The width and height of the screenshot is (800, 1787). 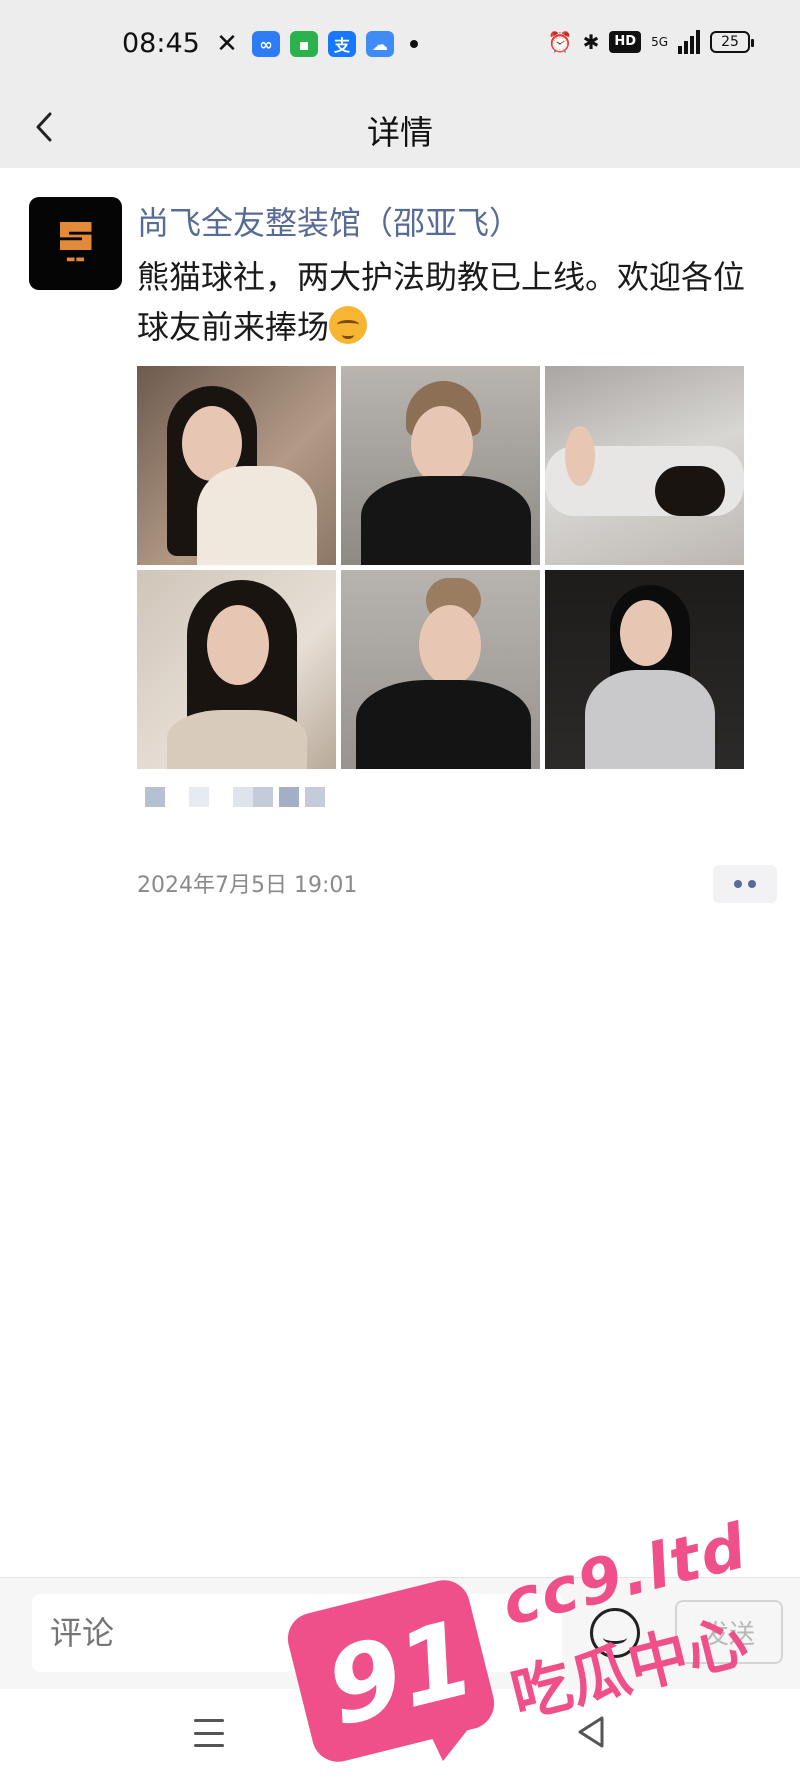 What do you see at coordinates (329, 221) in the screenshot?
I see `post-author: 尚飞全友整装馆（邵亚飞）` at bounding box center [329, 221].